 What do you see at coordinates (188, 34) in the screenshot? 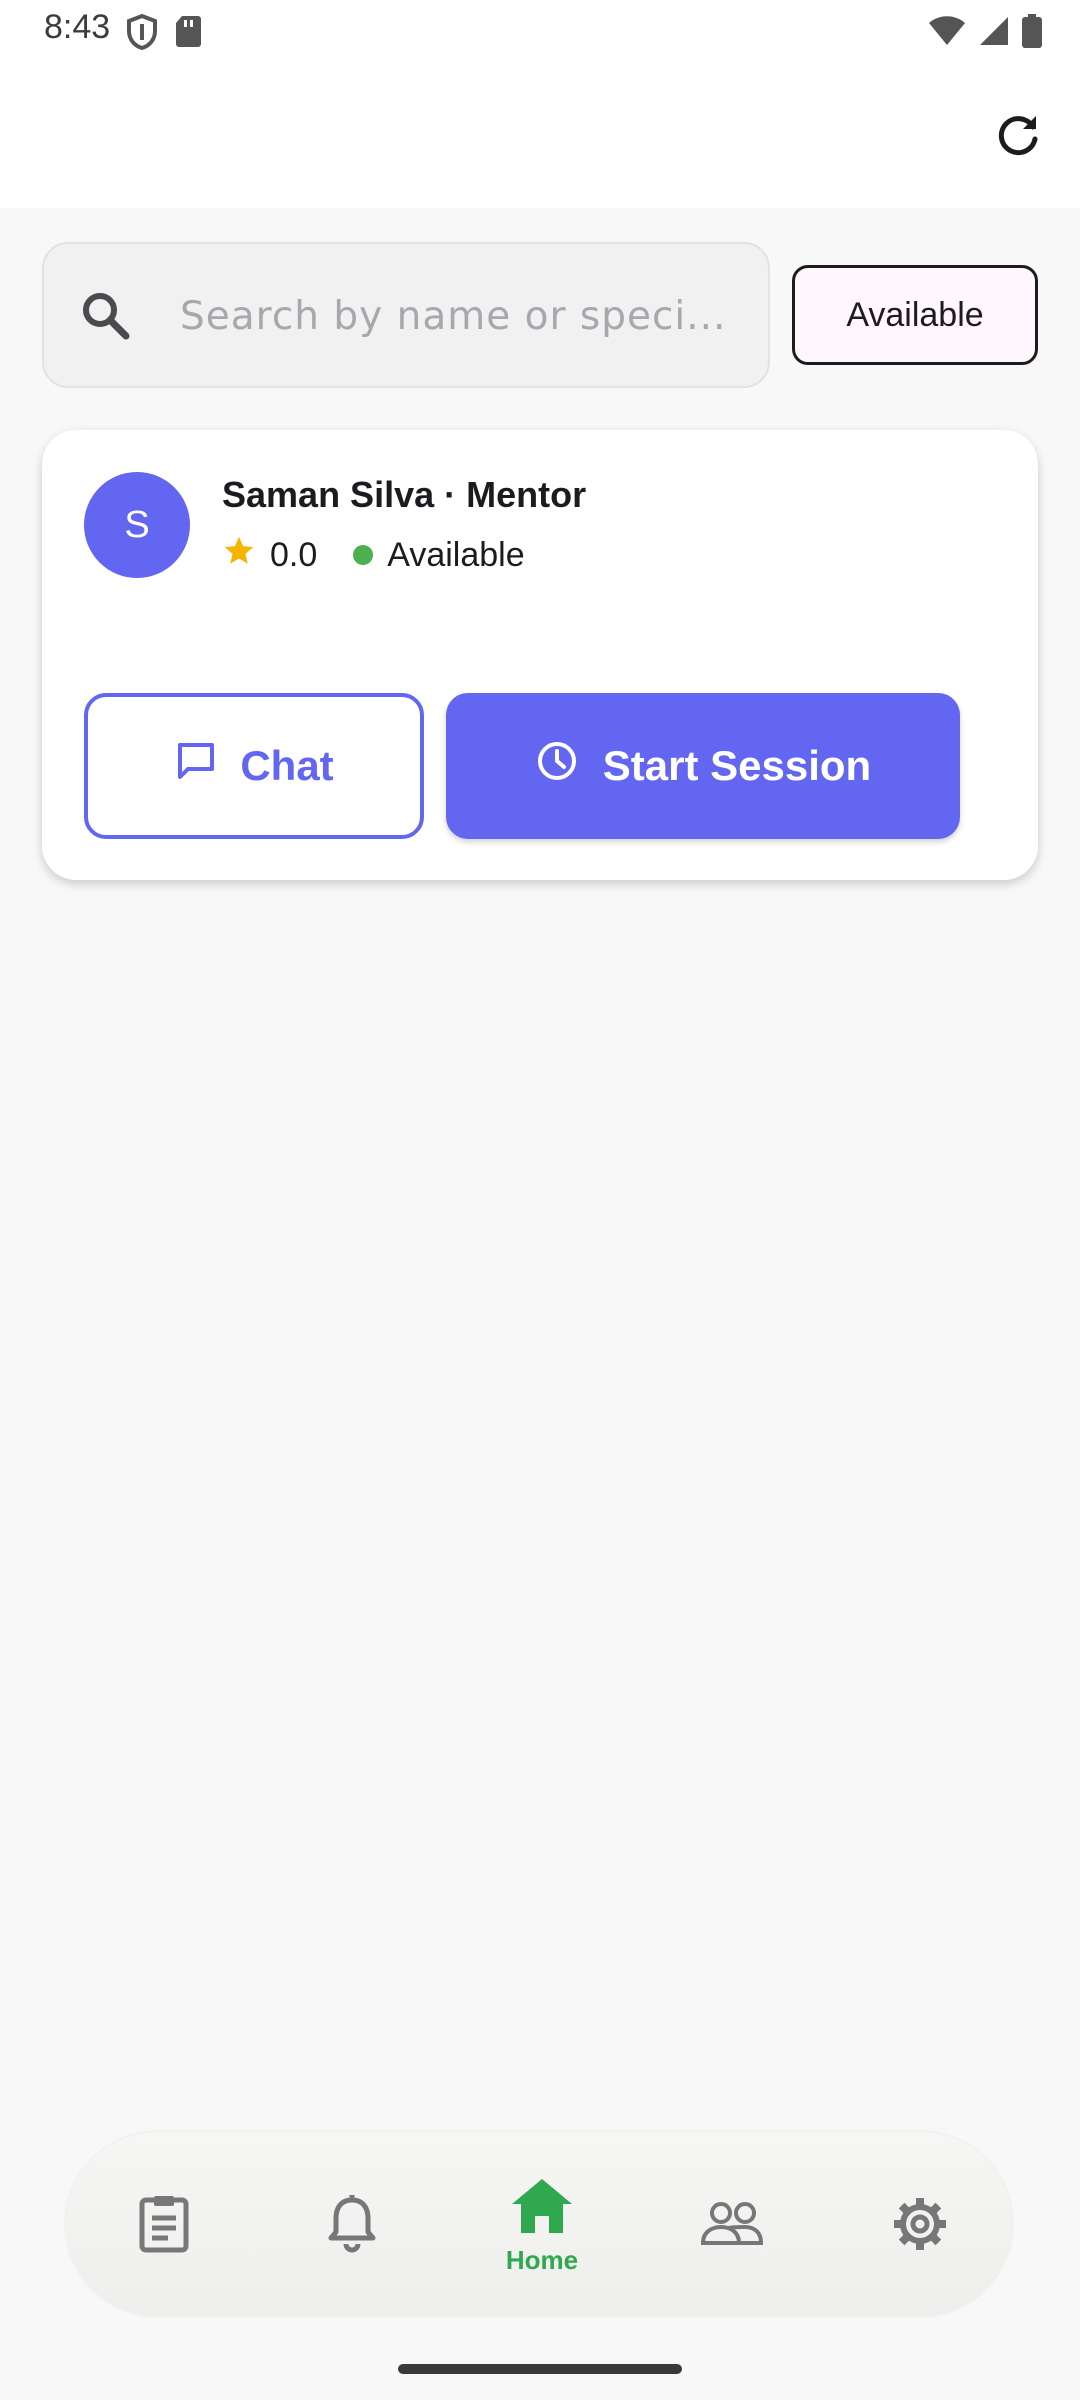
I see `sd-card-icon` at bounding box center [188, 34].